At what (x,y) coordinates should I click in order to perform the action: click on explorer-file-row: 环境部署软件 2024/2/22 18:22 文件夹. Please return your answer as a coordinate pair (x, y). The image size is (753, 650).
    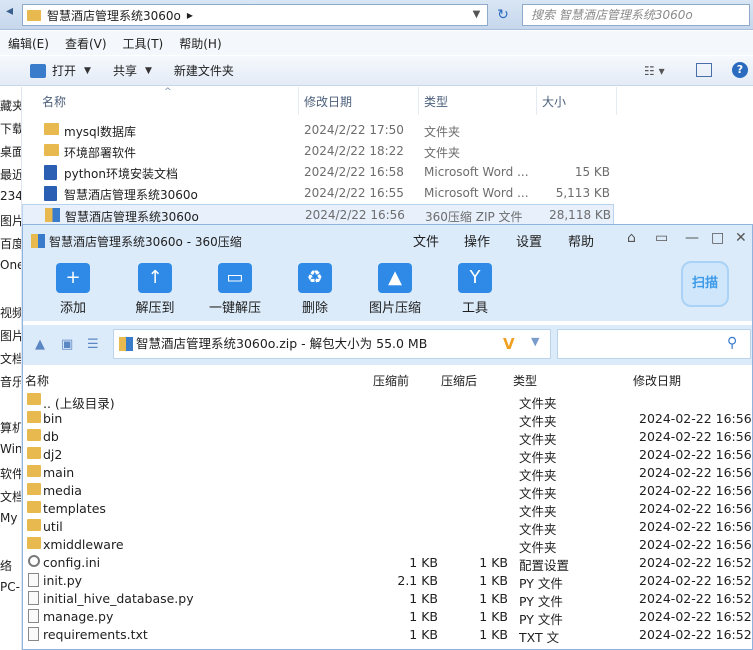
    Looking at the image, I should click on (318, 151).